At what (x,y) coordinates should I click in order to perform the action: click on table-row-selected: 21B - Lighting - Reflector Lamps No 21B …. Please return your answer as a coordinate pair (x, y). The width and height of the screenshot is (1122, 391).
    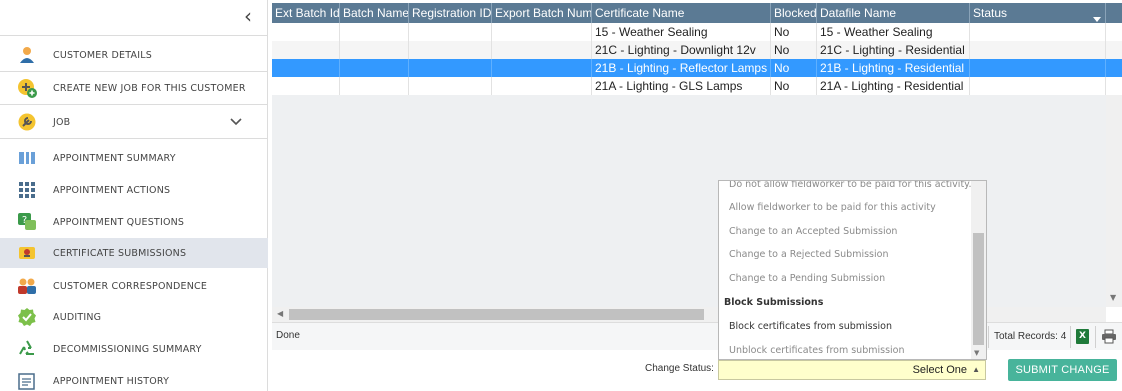
    Looking at the image, I should click on (697, 68).